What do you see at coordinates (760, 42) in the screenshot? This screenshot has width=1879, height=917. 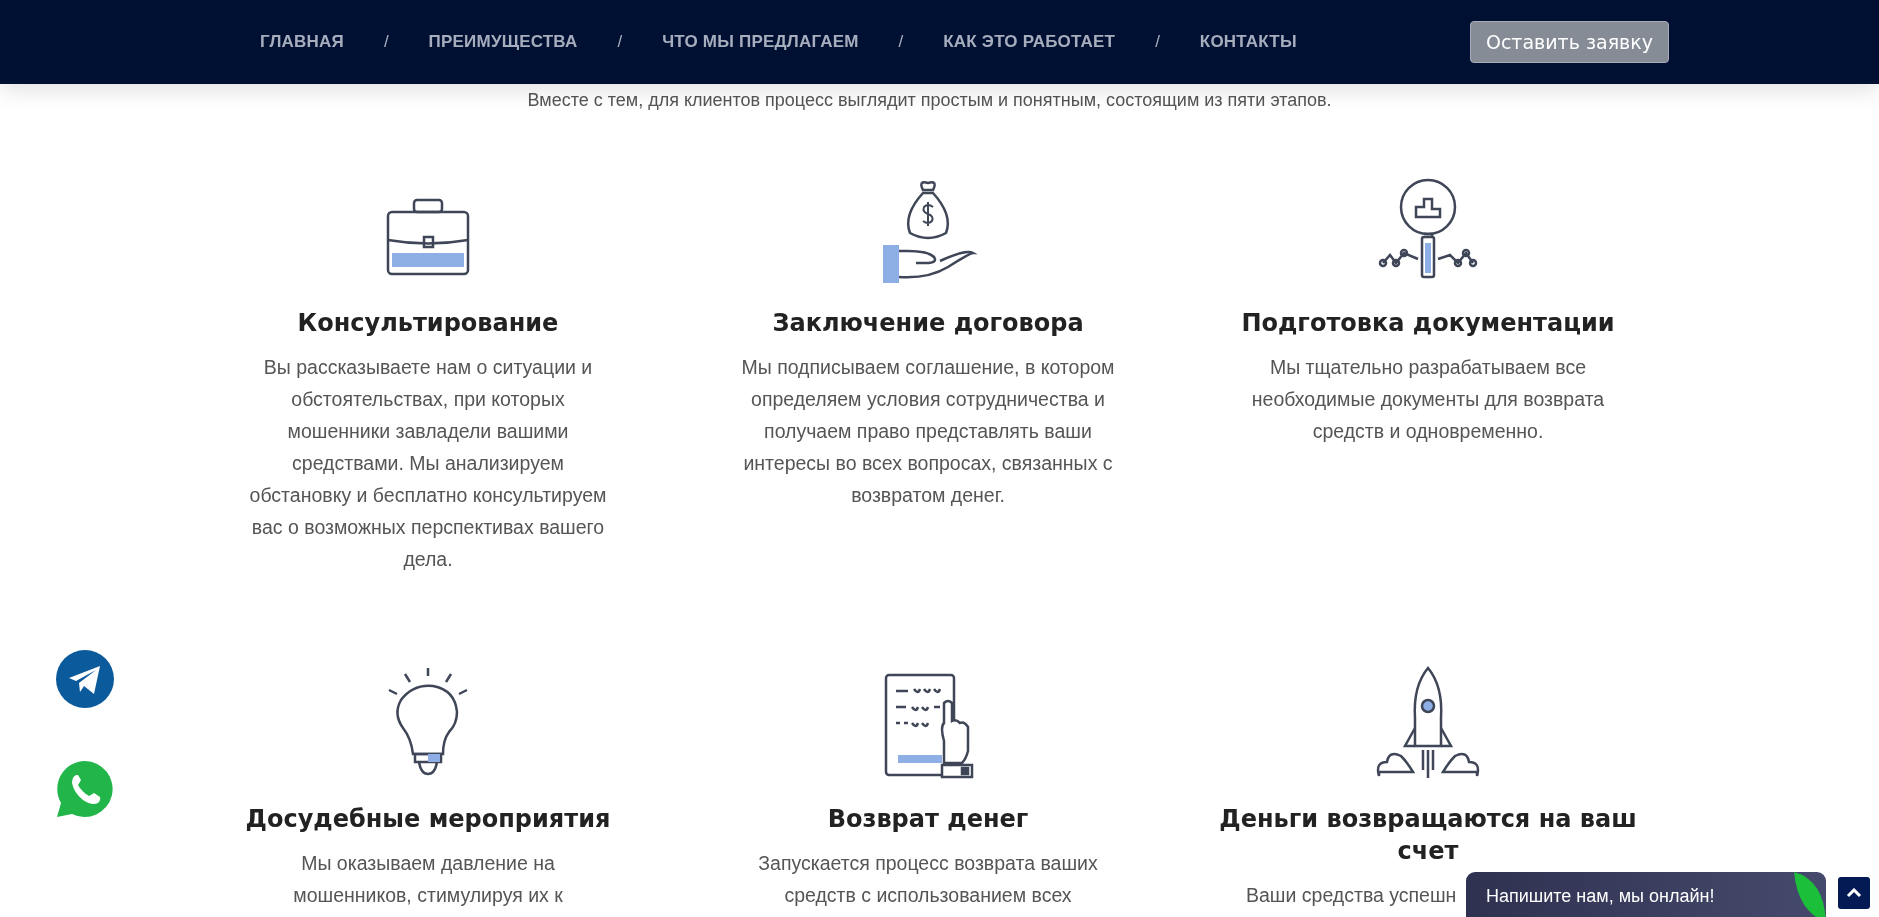 I see `nav-link: ЧТО МЫ ПРЕДЛАГАЕМ` at bounding box center [760, 42].